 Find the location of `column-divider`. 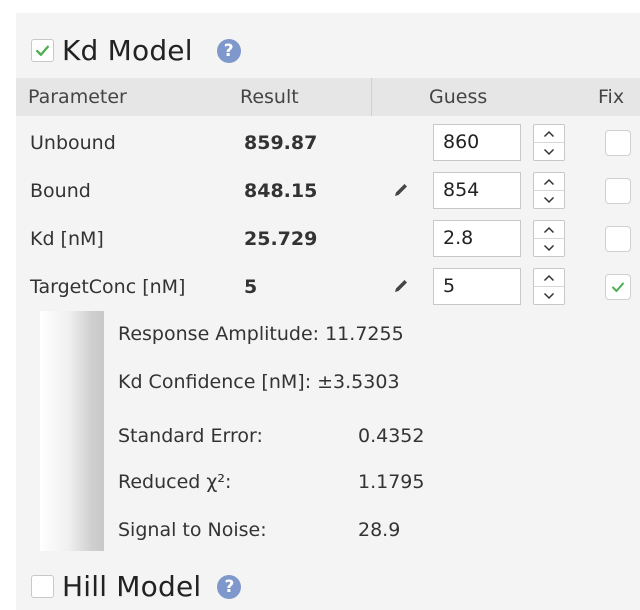

column-divider is located at coordinates (371, 97).